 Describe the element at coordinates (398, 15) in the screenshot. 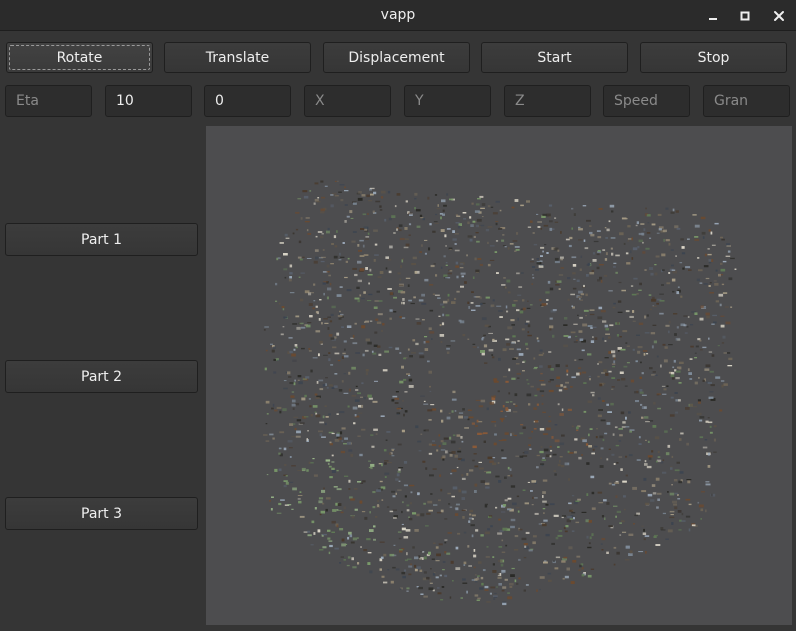

I see `title-bar: vapp` at that location.